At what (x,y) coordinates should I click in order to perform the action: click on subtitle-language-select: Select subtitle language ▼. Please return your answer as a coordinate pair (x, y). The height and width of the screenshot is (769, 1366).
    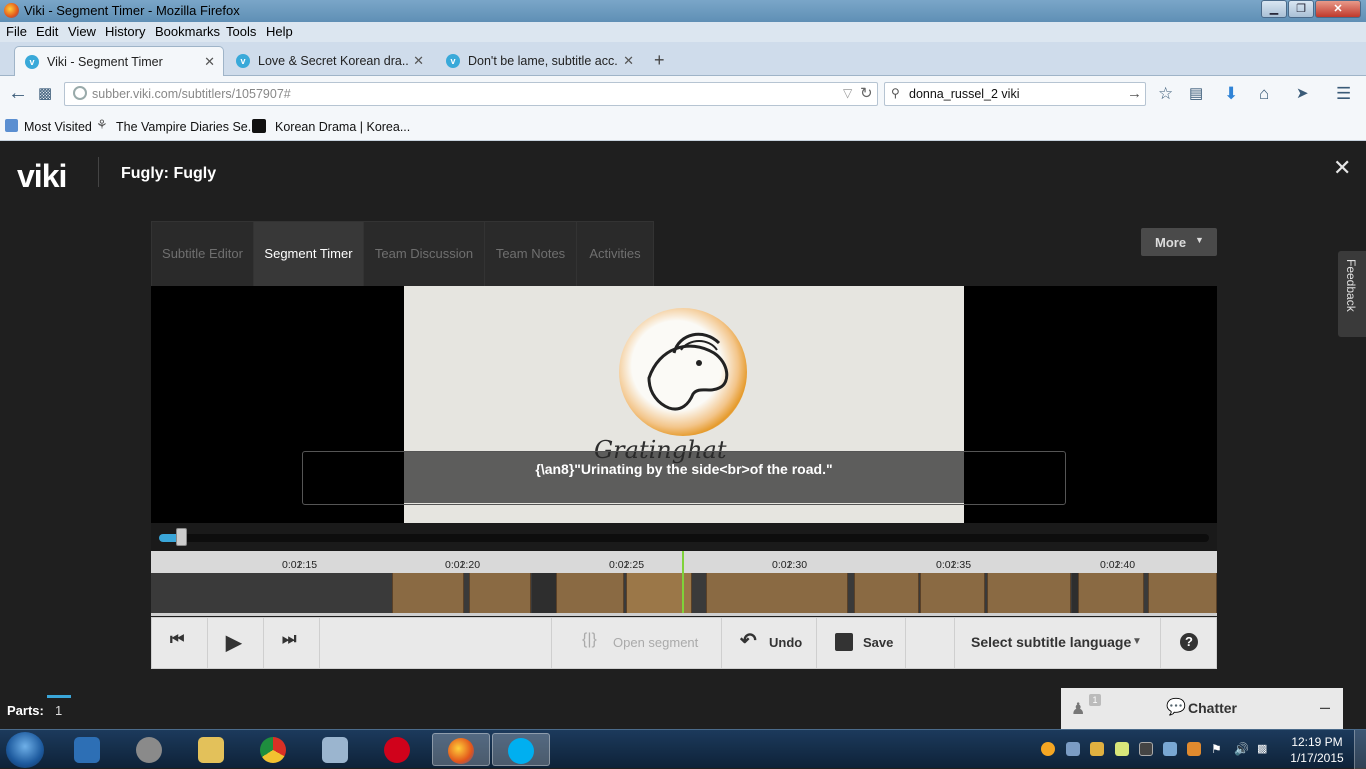
    Looking at the image, I should click on (1057, 643).